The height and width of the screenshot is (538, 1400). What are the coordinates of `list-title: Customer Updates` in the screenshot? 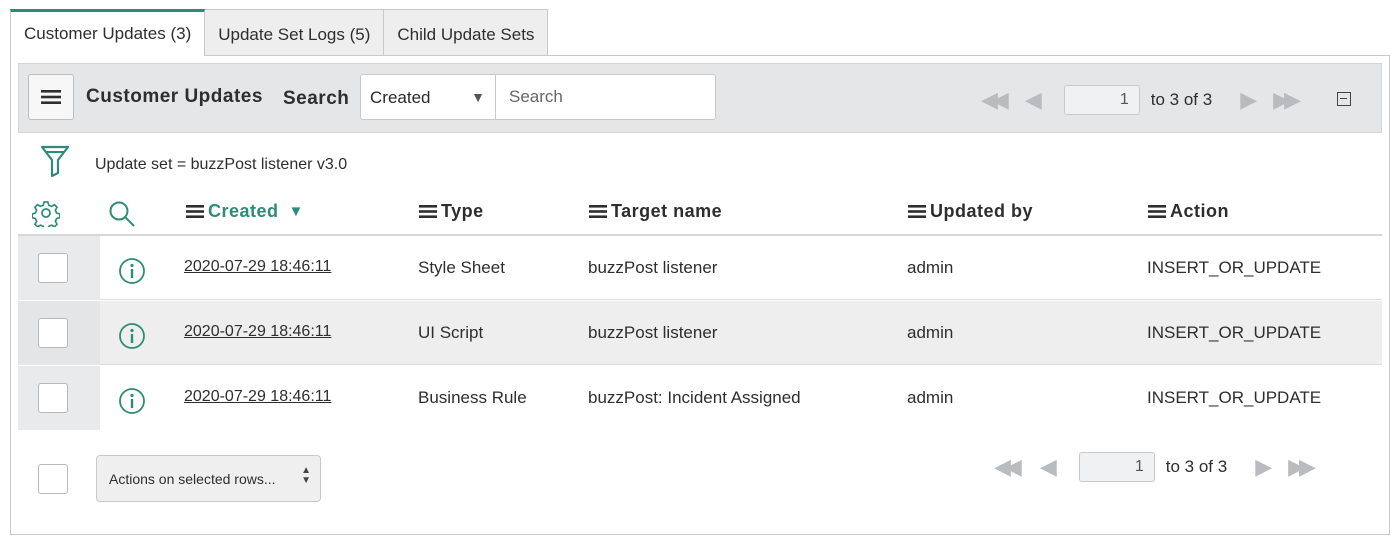 It's located at (174, 96).